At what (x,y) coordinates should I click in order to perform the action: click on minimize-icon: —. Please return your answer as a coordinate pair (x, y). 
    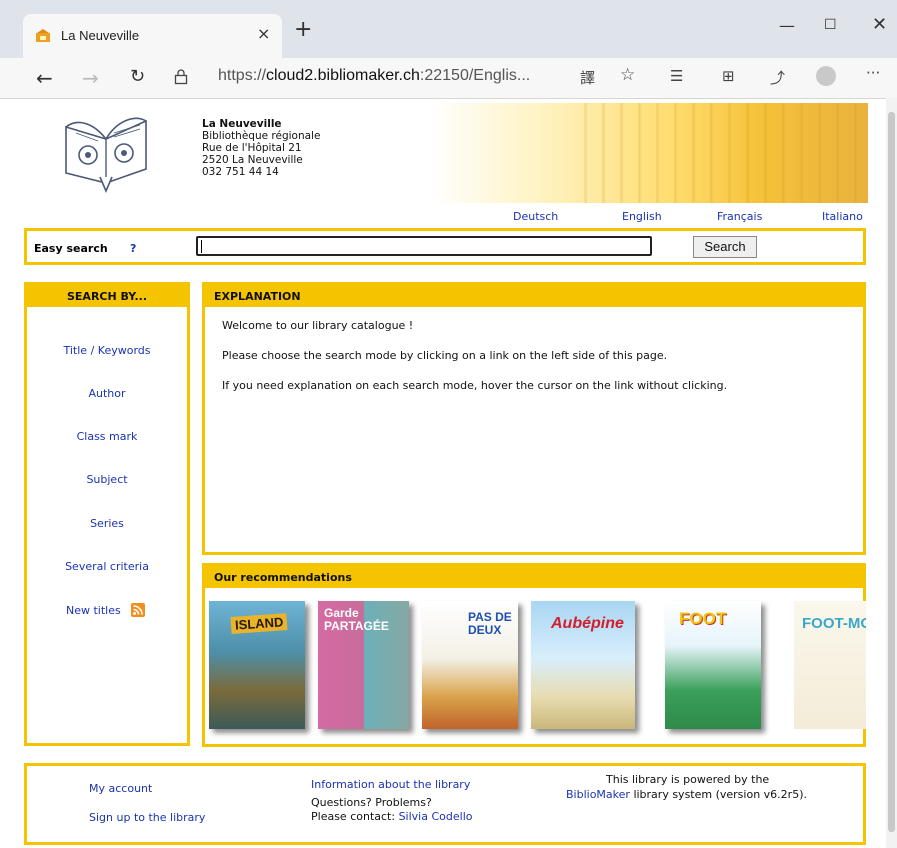
    Looking at the image, I should click on (787, 25).